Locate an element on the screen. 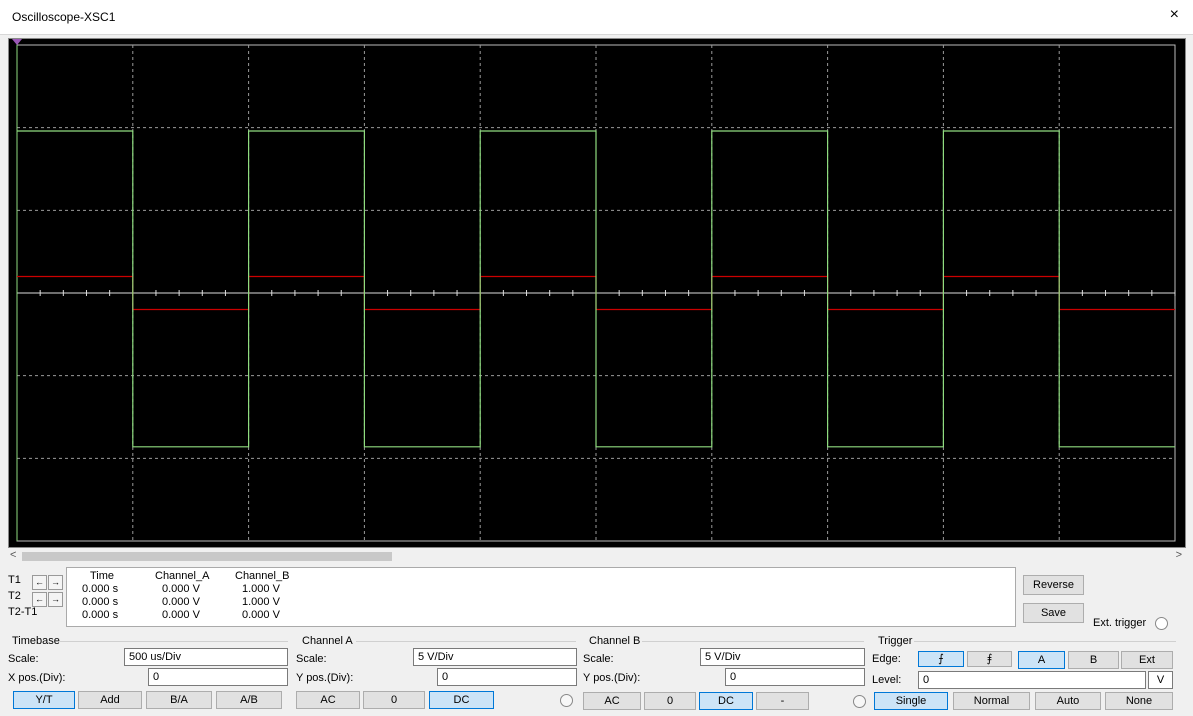 This screenshot has height=716, width=1193. scroll-left-icon: < is located at coordinates (13, 555).